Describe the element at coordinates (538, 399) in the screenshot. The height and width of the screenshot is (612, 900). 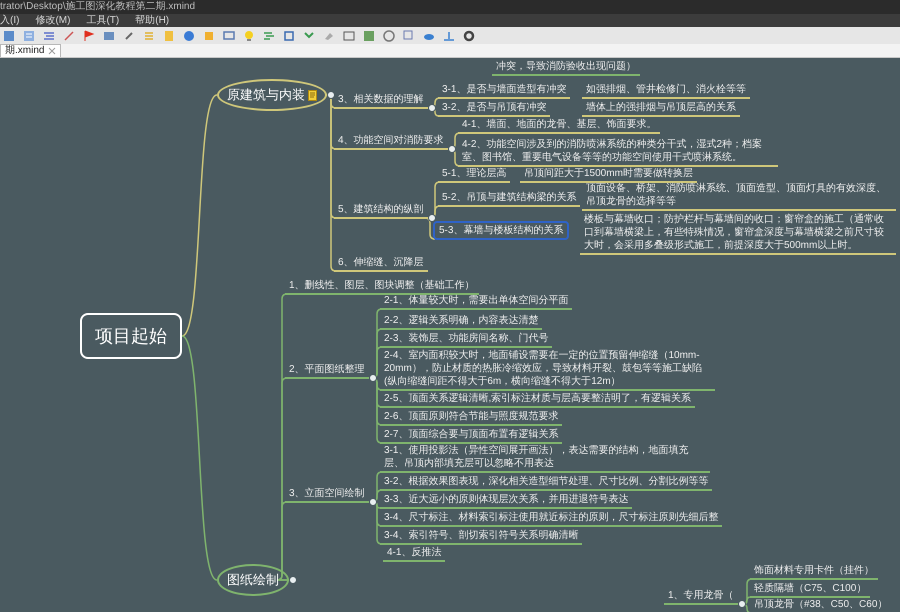
I see `subtopic: 2-5、顶面关系逻辑清晰,索引标注材质与层高要整洁明了，有逻辑关系` at that location.